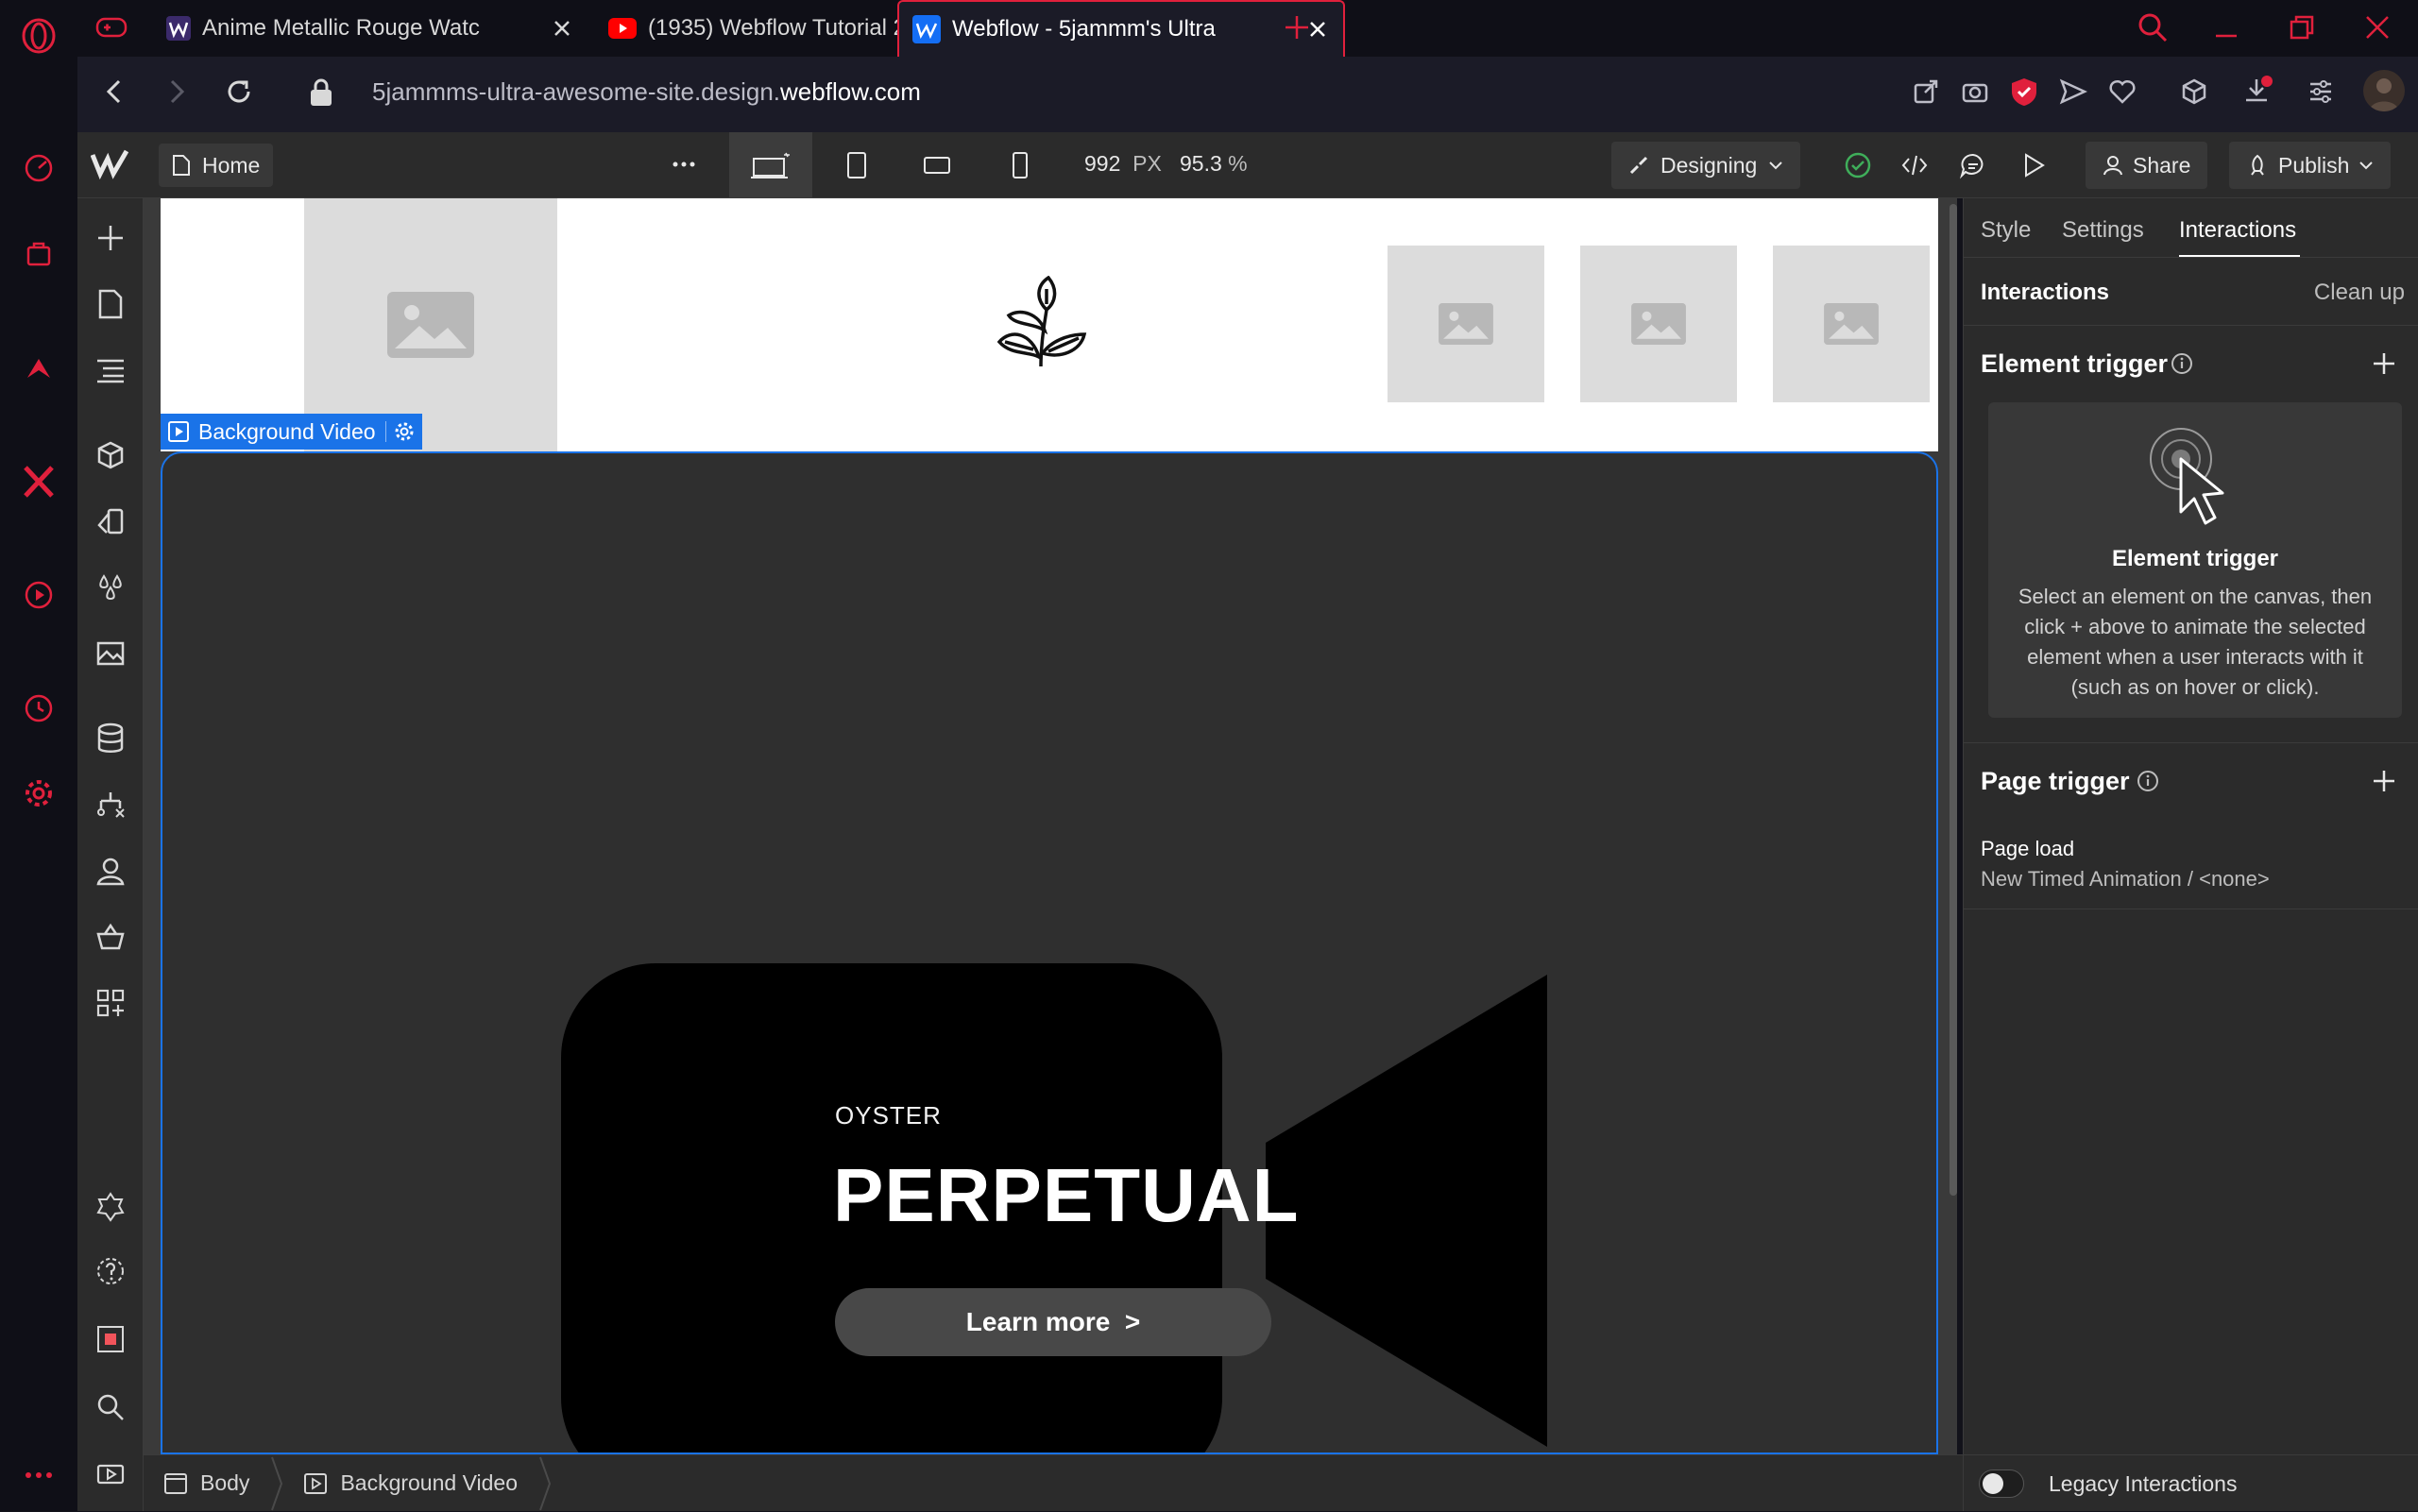 The image size is (2418, 1512). What do you see at coordinates (2377, 27) in the screenshot?
I see `close-window-icon` at bounding box center [2377, 27].